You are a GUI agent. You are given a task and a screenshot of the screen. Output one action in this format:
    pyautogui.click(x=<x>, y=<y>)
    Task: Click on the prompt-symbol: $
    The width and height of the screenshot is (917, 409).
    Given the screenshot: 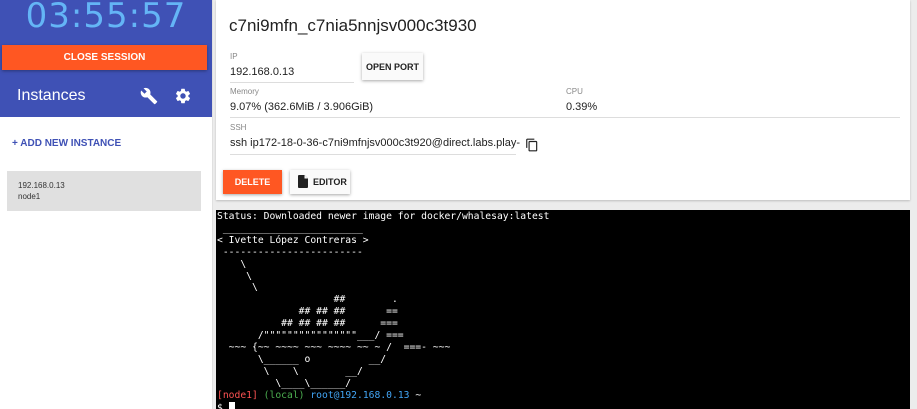 What is the action you would take?
    pyautogui.click(x=220, y=405)
    